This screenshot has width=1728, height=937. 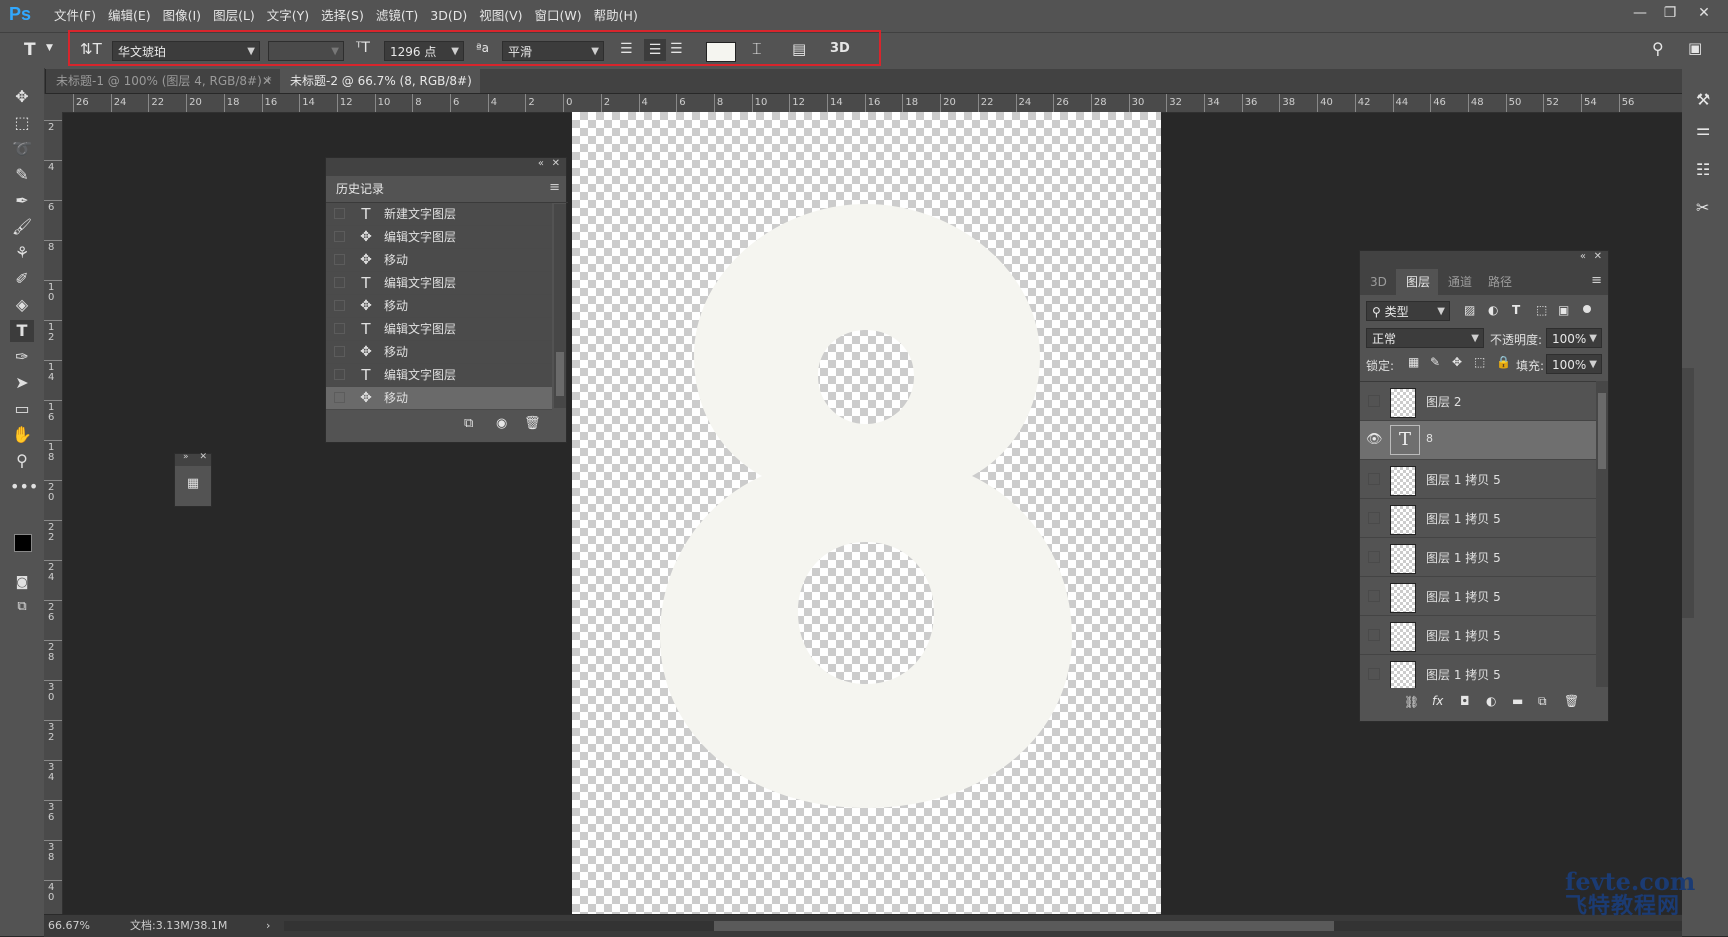 What do you see at coordinates (757, 49) in the screenshot?
I see `warp-text-icon: ⌶` at bounding box center [757, 49].